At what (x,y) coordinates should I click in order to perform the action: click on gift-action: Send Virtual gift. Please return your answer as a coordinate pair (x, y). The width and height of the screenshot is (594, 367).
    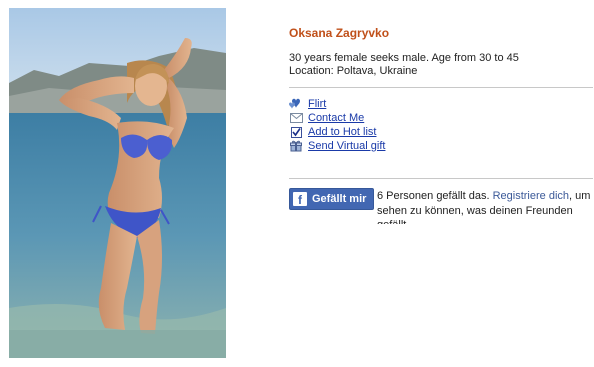
    Looking at the image, I should click on (337, 146).